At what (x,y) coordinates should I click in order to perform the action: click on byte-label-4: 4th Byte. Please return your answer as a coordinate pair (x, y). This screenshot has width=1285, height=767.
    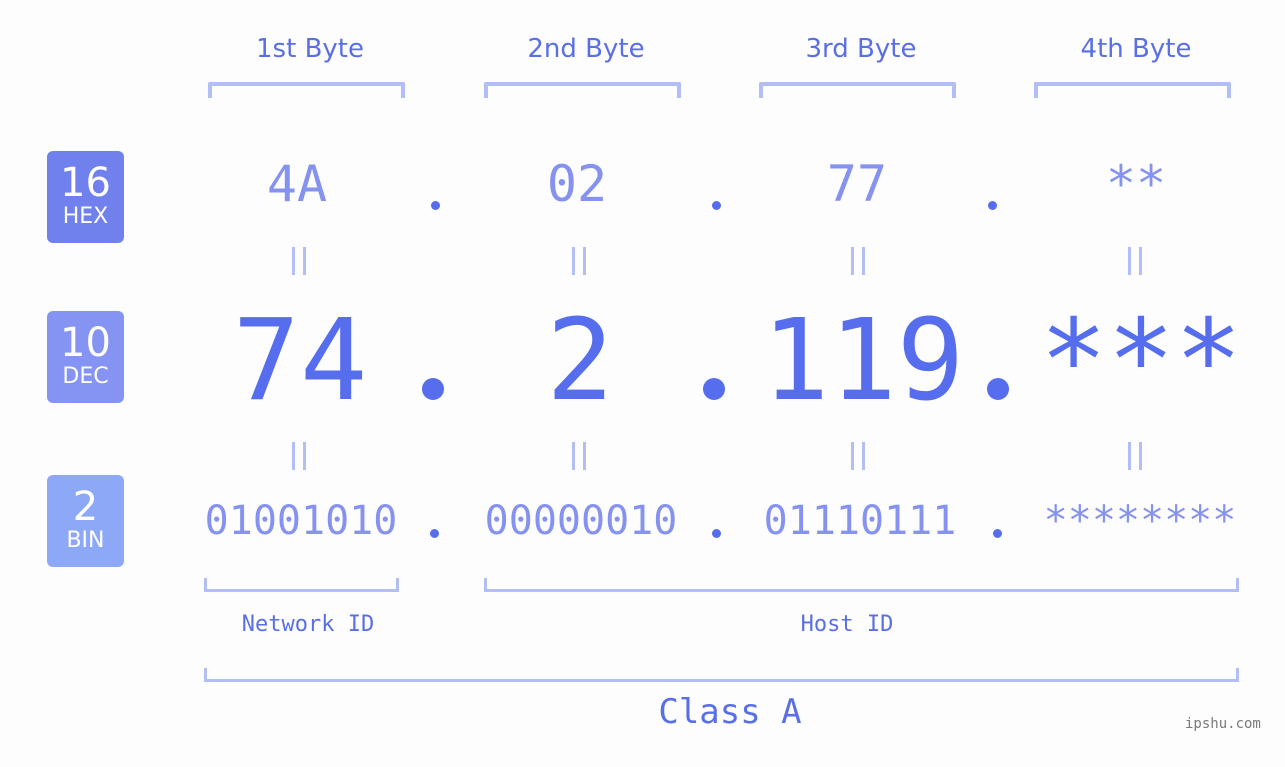
    Looking at the image, I should click on (1136, 49).